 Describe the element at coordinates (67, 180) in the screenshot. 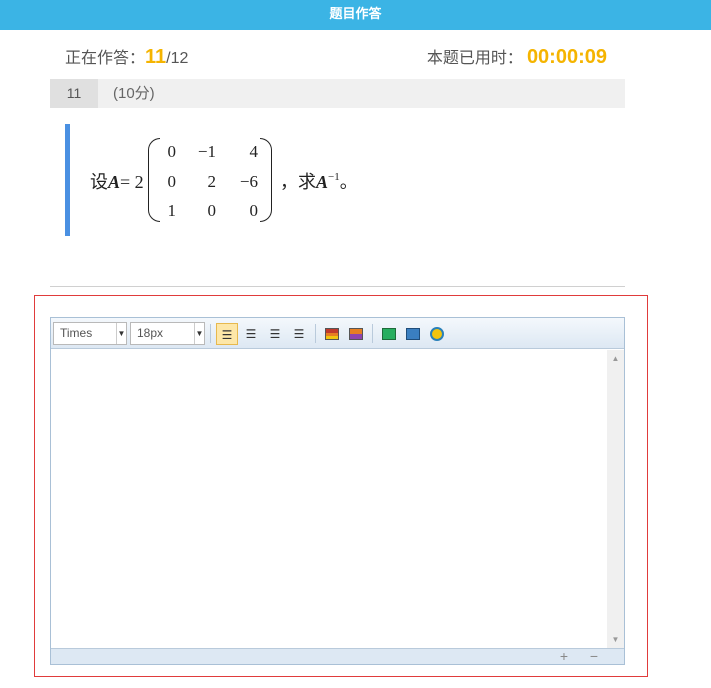

I see `question-accent-bar` at that location.